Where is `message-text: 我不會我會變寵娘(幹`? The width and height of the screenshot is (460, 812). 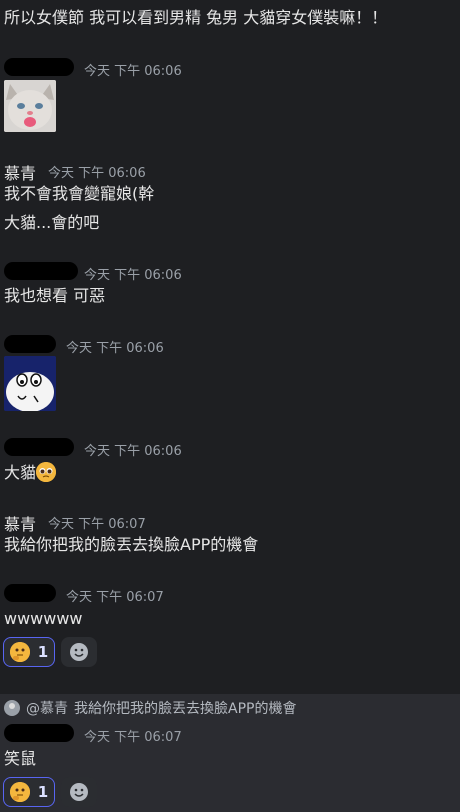
message-text: 我不會我會變寵娘(幹 is located at coordinates (79, 193).